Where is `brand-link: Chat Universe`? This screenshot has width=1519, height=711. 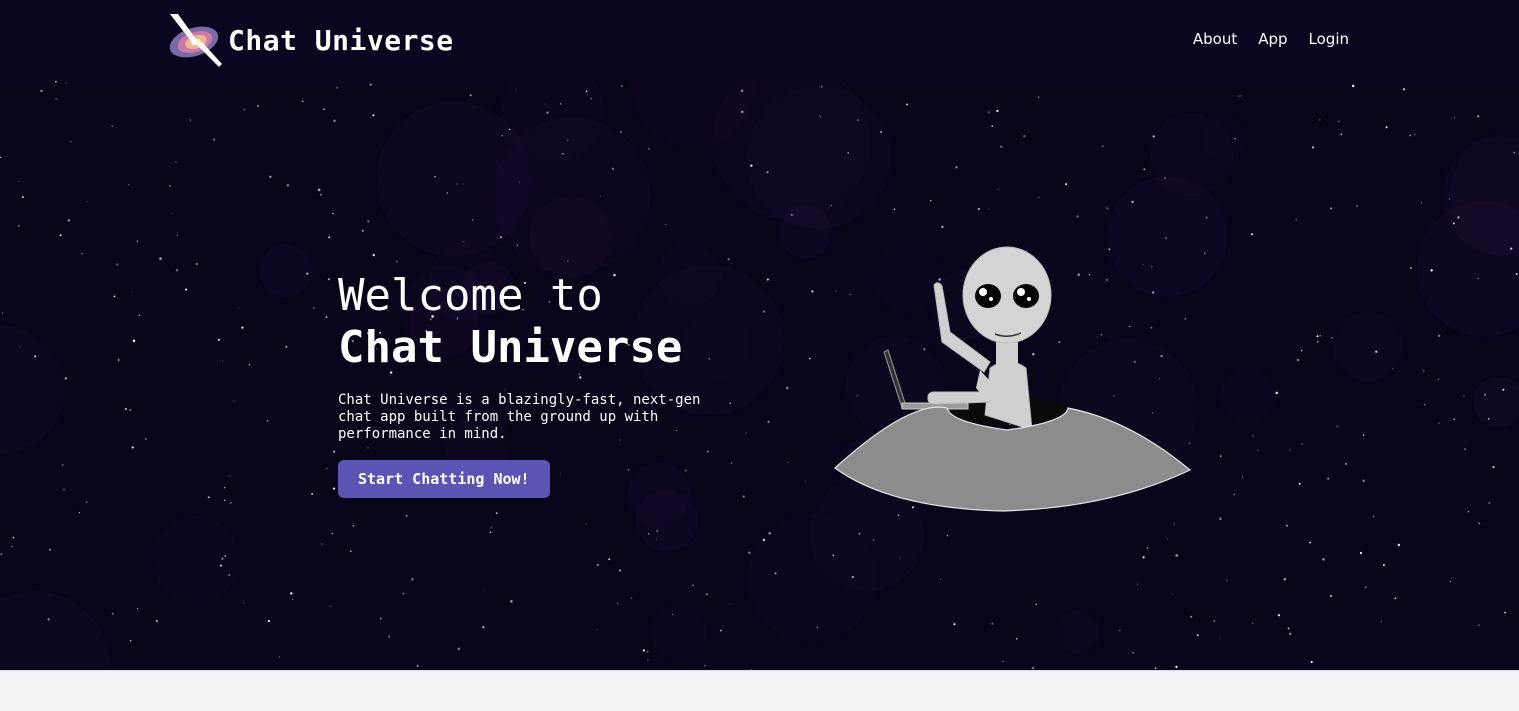 brand-link: Chat Universe is located at coordinates (311, 40).